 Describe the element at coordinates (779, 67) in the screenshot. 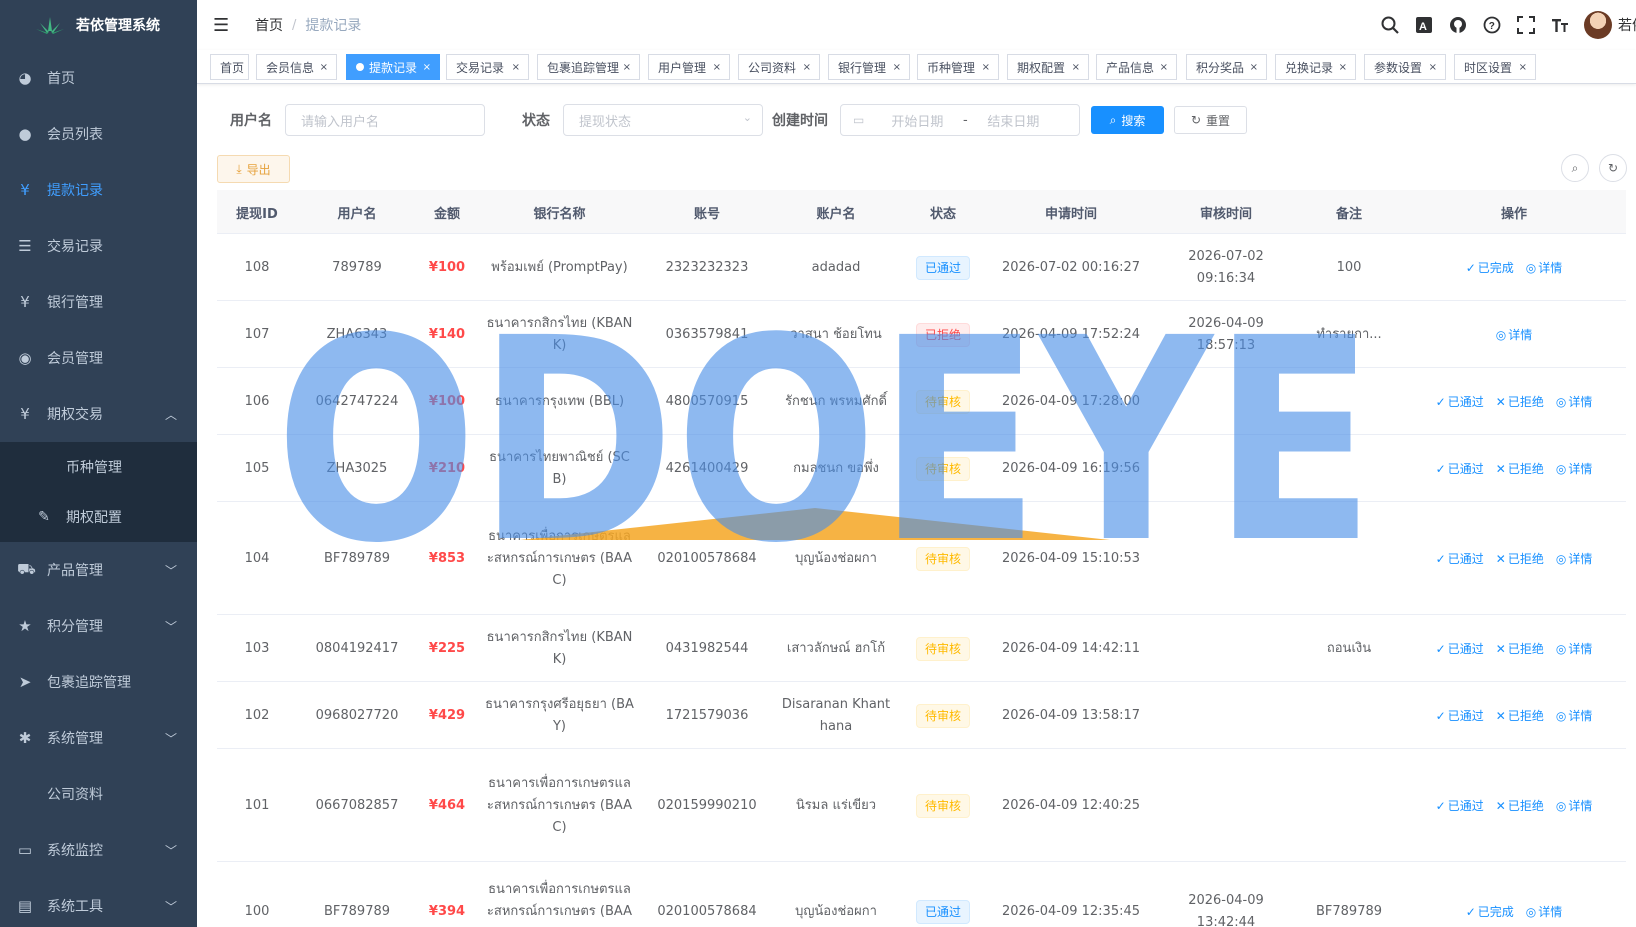

I see `tab-item: 公司资料 ×` at that location.